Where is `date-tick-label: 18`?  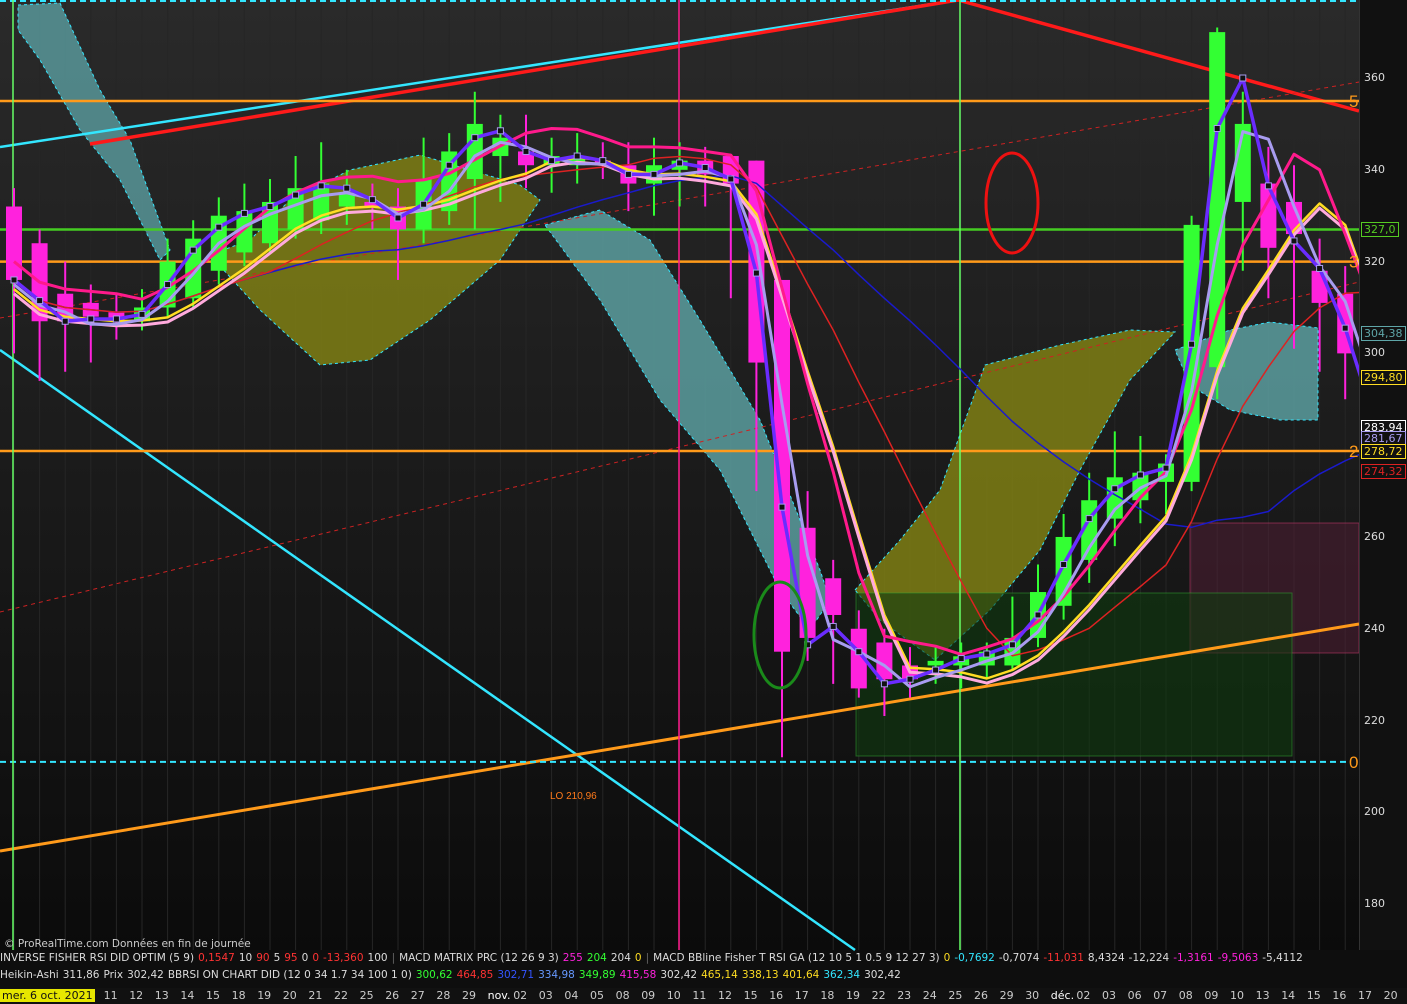
date-tick-label: 18 is located at coordinates (238, 995).